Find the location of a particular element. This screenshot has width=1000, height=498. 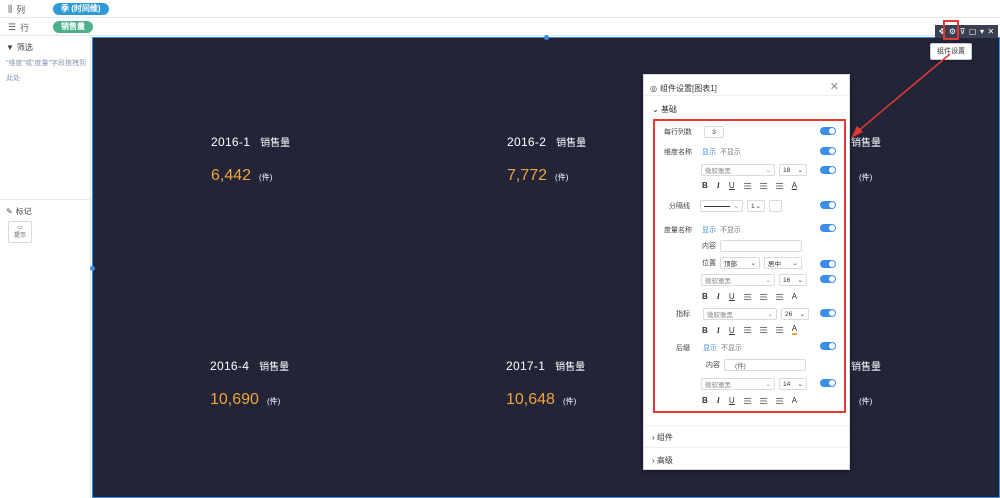

settings-highlight is located at coordinates (951, 30).